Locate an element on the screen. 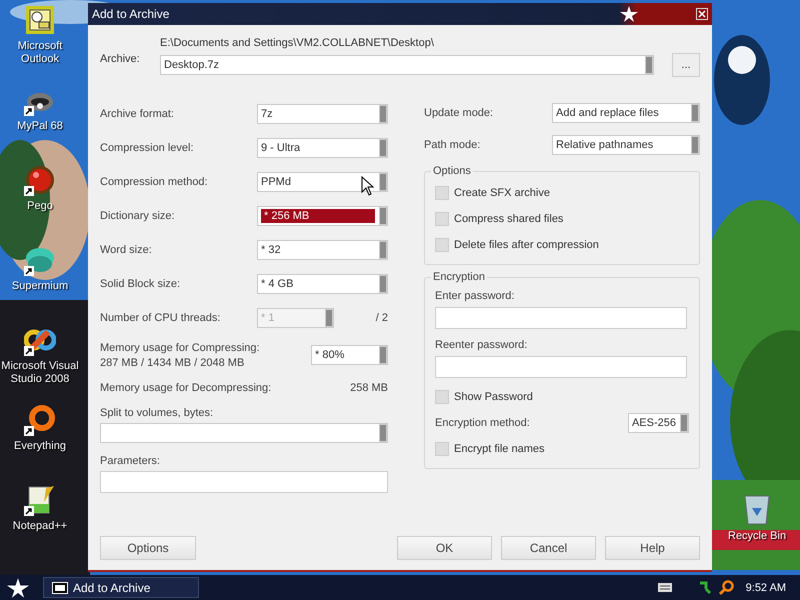 This screenshot has width=800, height=600. keyboard-icon is located at coordinates (665, 587).